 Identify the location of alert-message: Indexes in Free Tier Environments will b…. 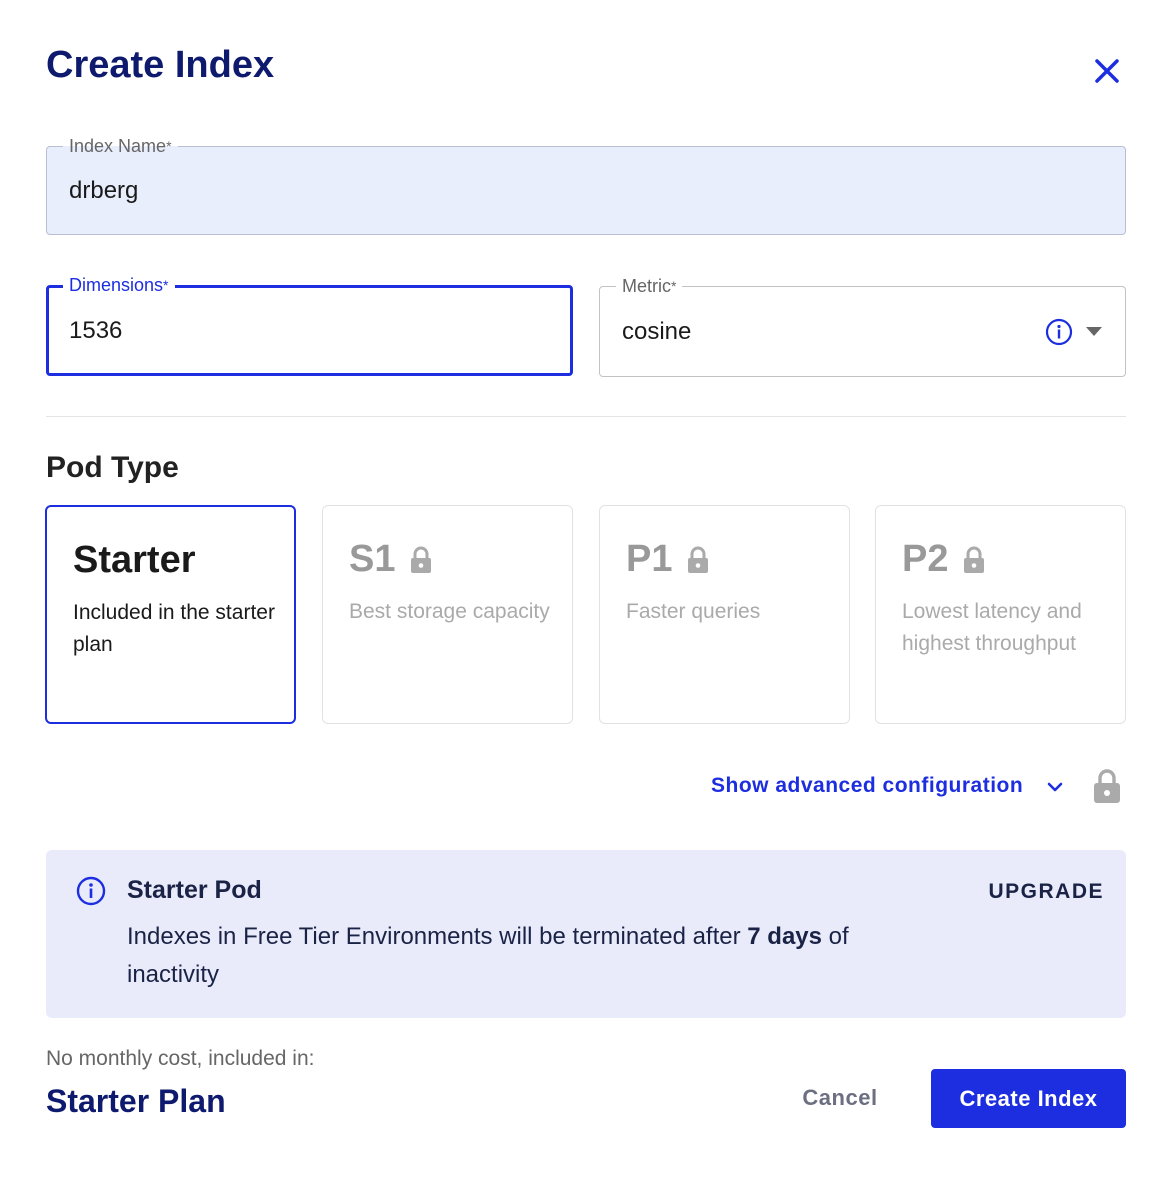
(488, 955).